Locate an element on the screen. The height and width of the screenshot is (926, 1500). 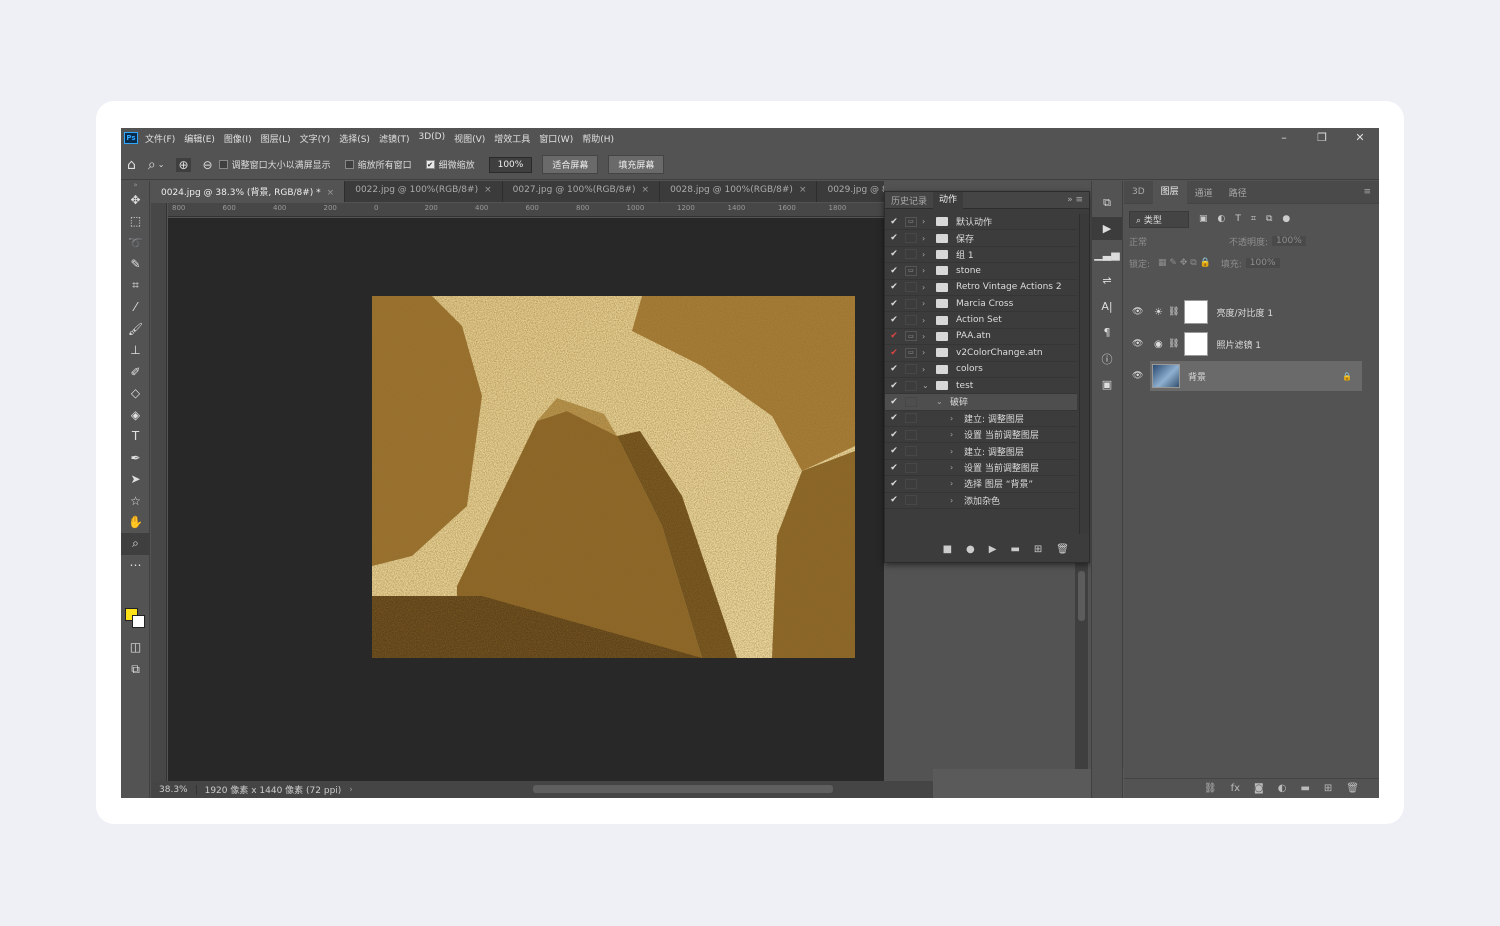
document-tab: 0027.jpg @ 100%(RGB/8#) × is located at coordinates (582, 191).